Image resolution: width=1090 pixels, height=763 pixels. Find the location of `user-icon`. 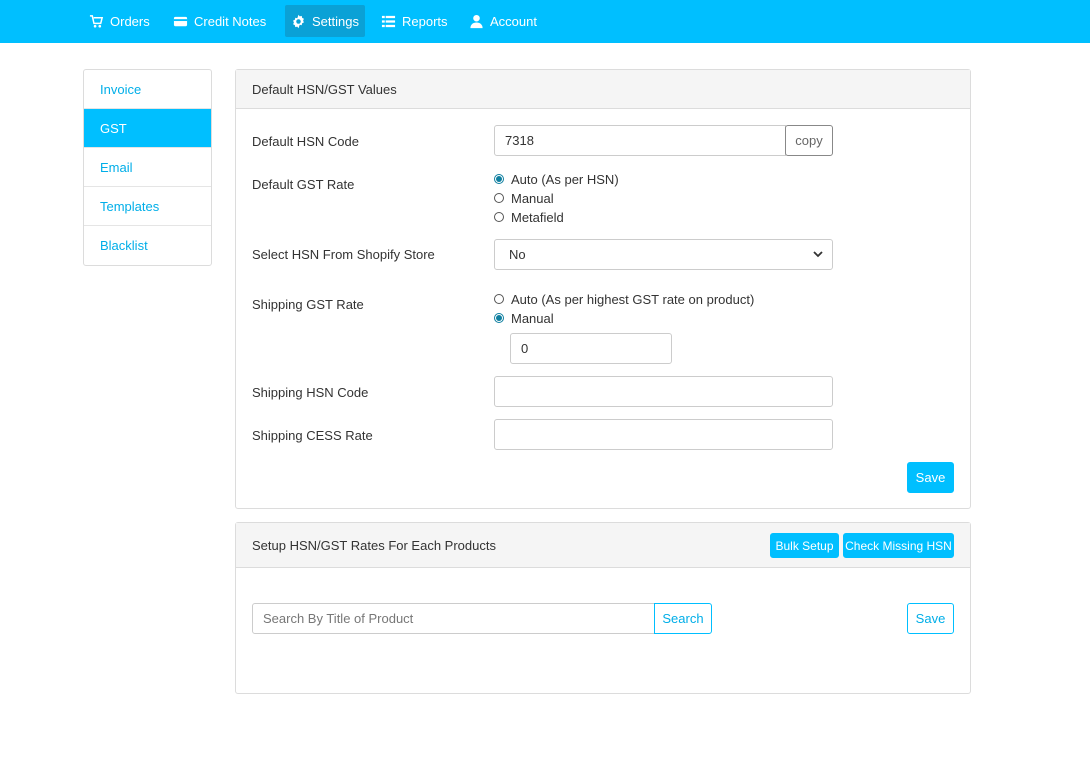

user-icon is located at coordinates (476, 21).